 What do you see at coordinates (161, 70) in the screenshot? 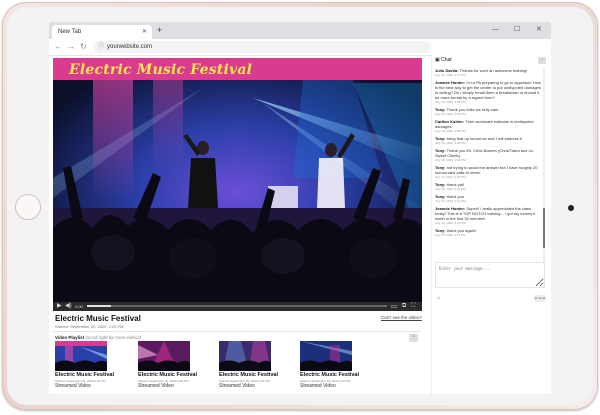
I see `festival-banner-title: Electric Music Festival` at bounding box center [161, 70].